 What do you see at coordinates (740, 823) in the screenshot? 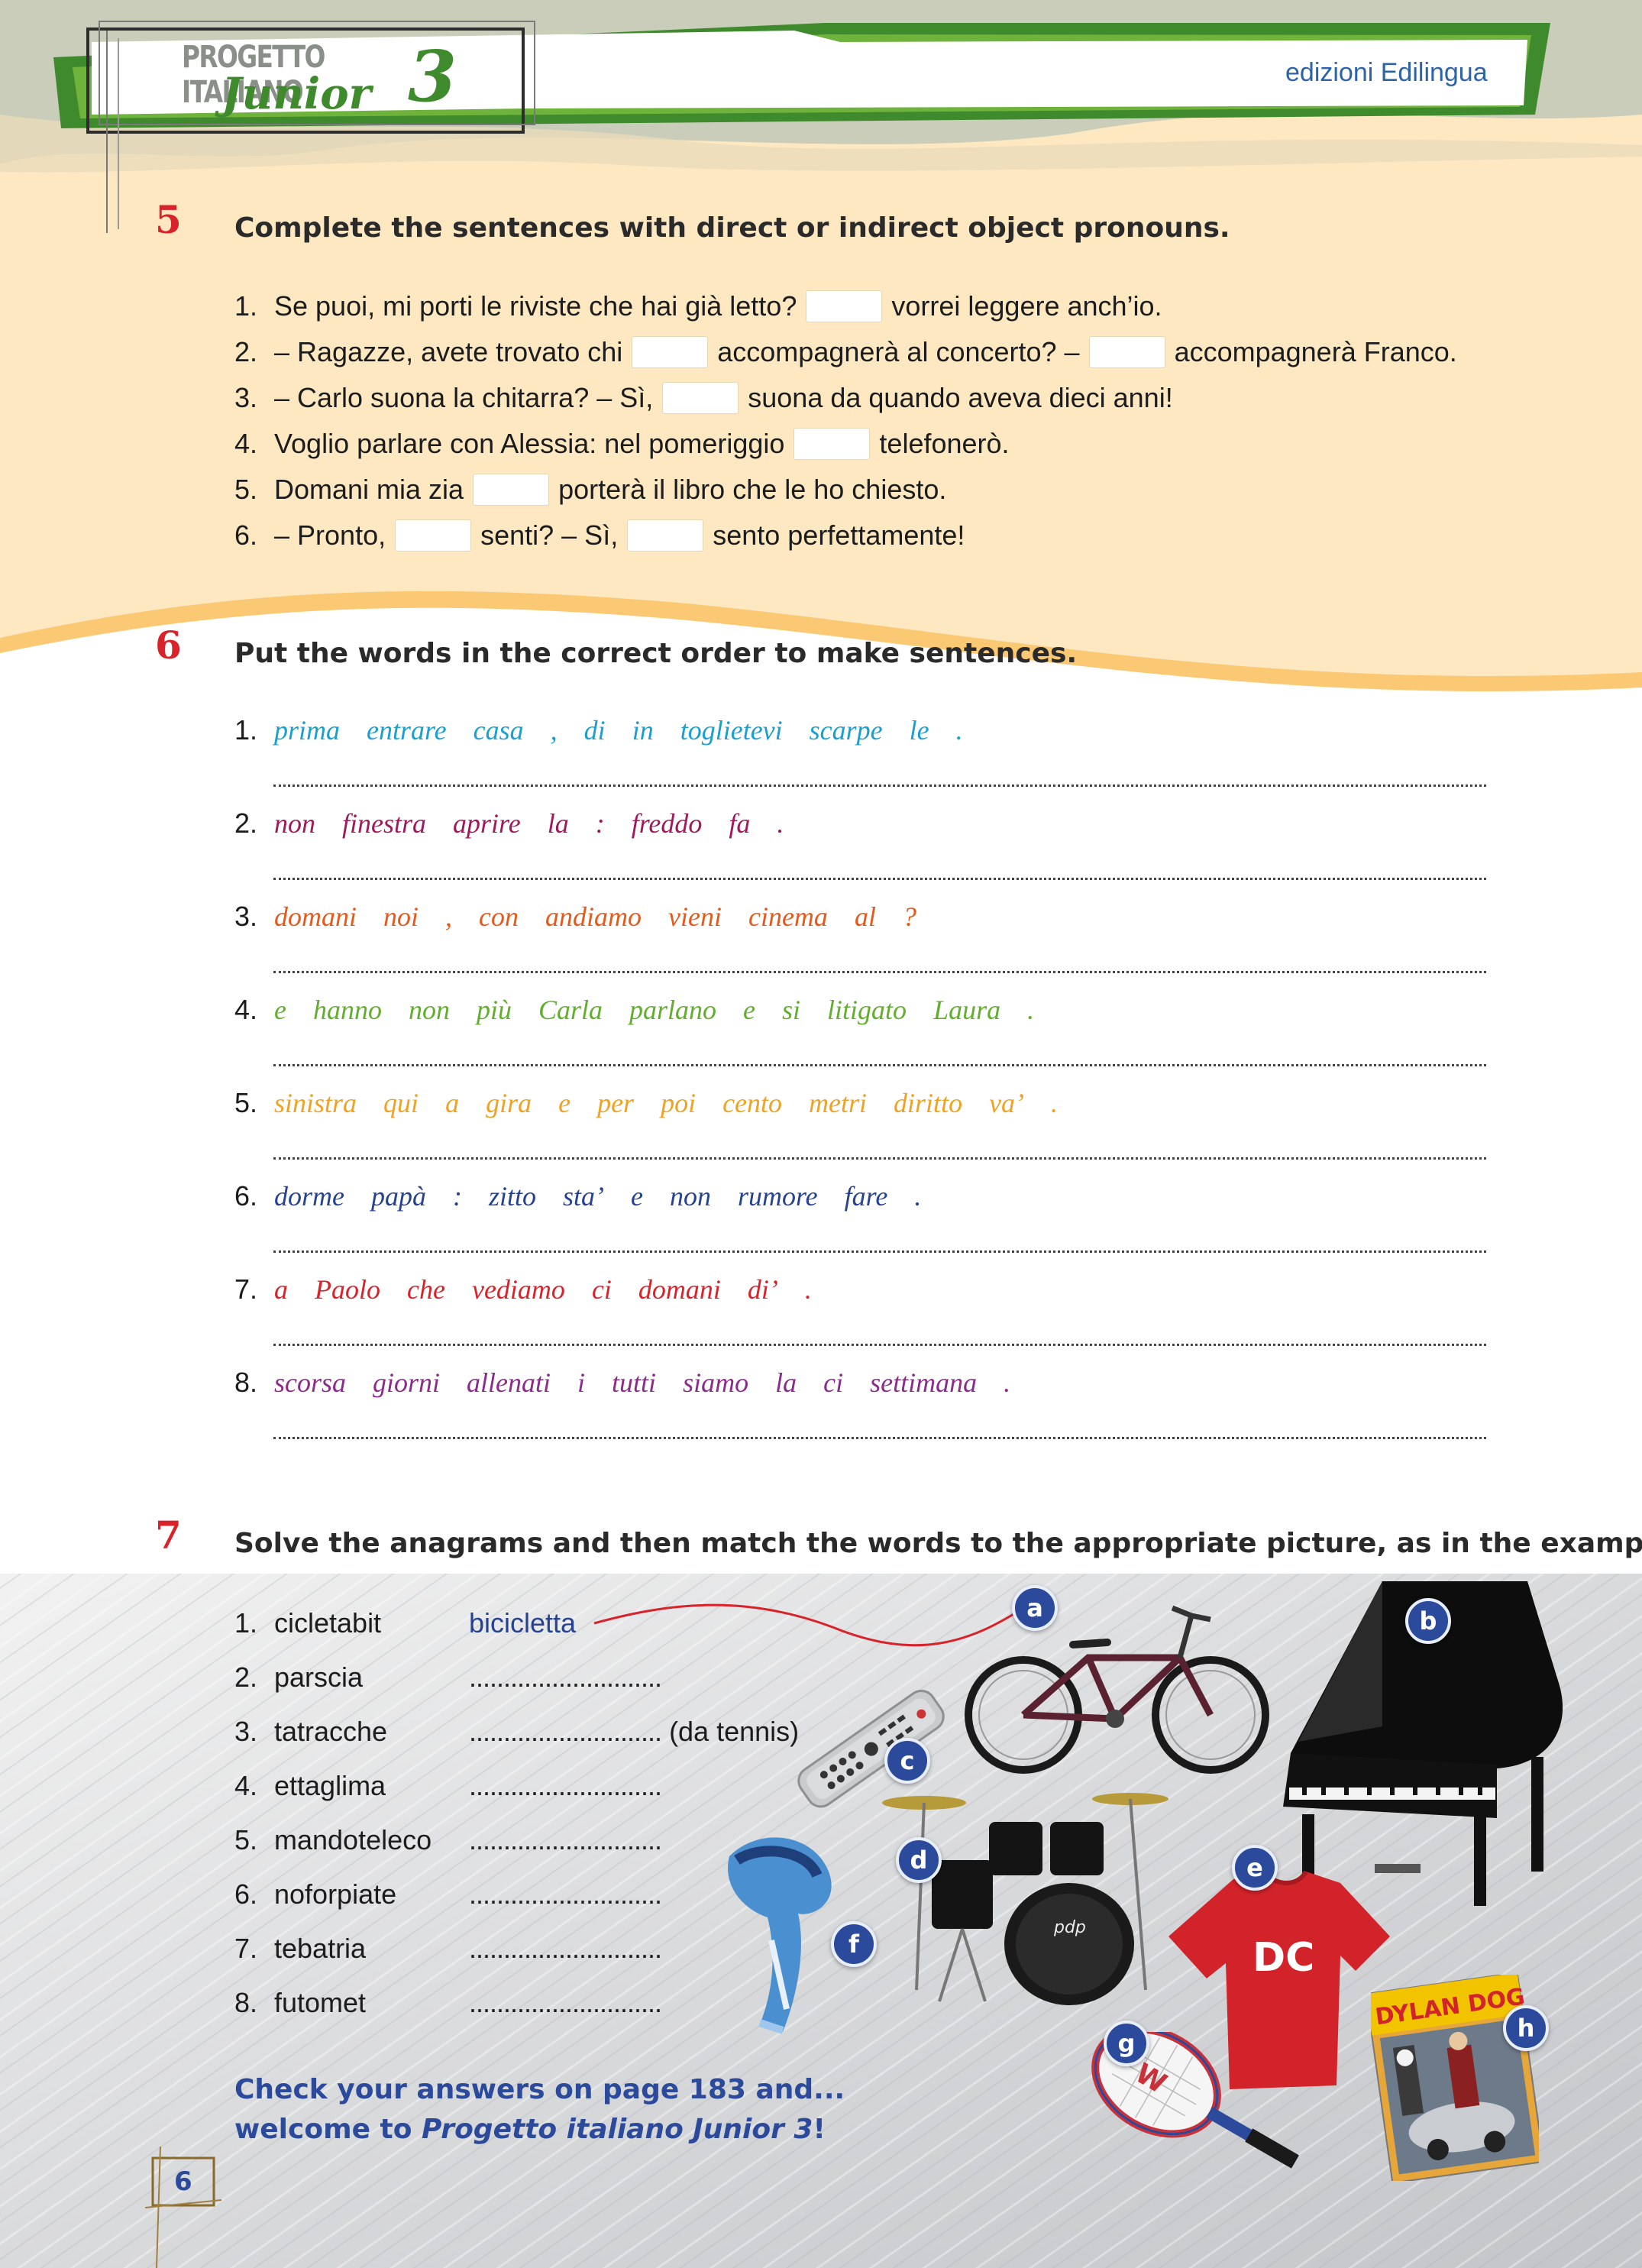
I see `scrambled-word: fa` at bounding box center [740, 823].